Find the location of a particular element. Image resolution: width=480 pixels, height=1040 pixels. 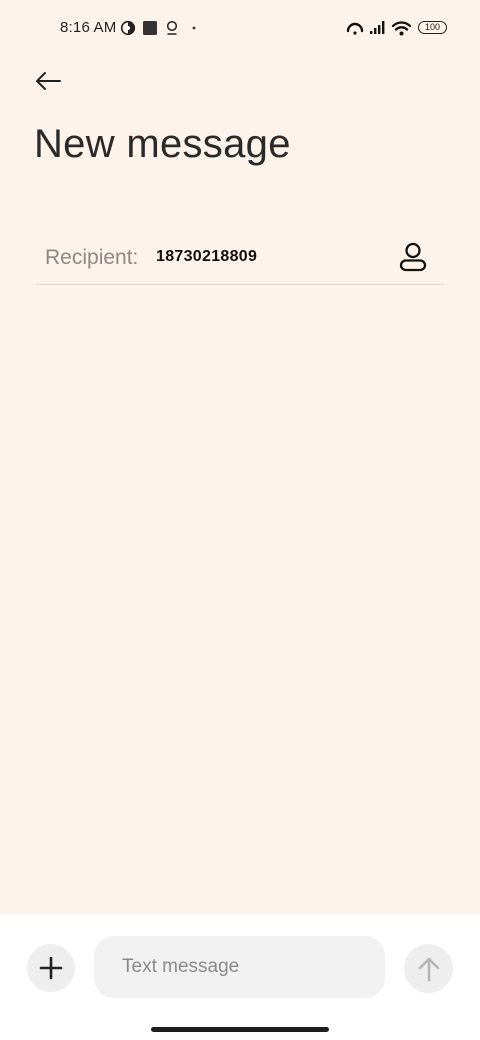

stop-square-icon is located at coordinates (150, 28).